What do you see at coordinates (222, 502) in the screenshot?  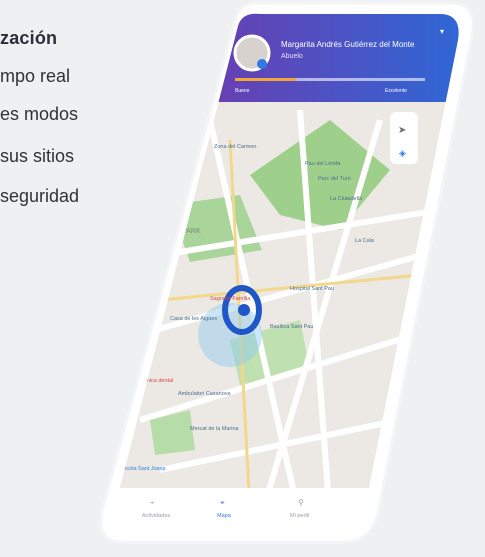 I see `map-pin-icon: ⌖` at bounding box center [222, 502].